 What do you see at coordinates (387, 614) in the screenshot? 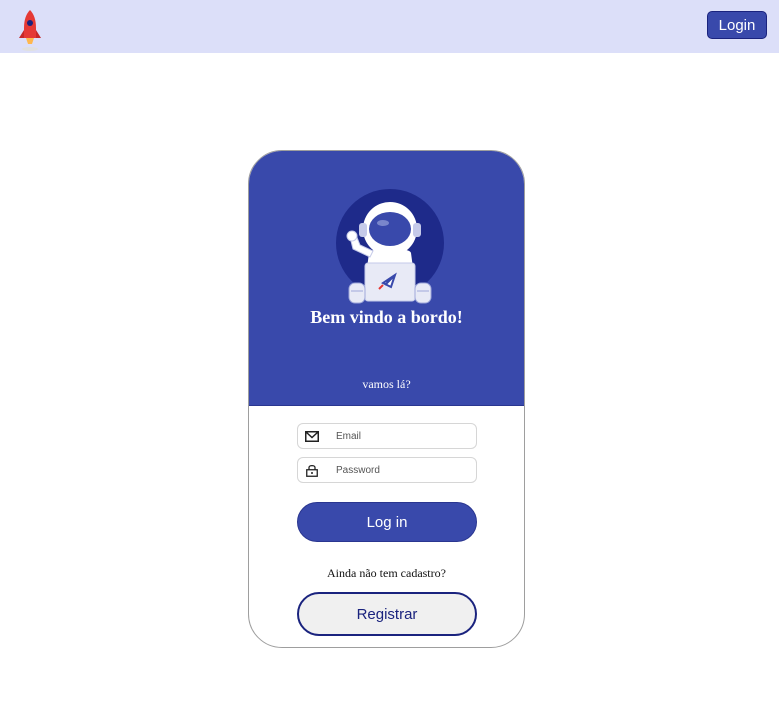
I see `register-button: Registrar` at bounding box center [387, 614].